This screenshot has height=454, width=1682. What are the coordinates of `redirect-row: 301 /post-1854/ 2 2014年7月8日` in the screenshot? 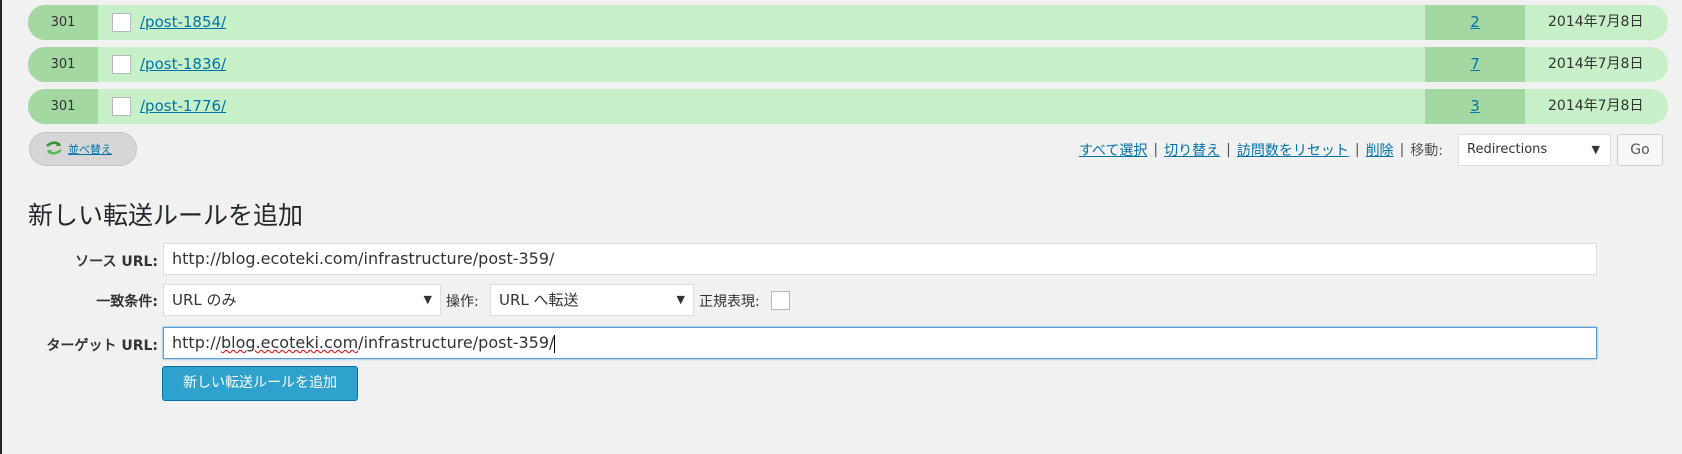 It's located at (848, 22).